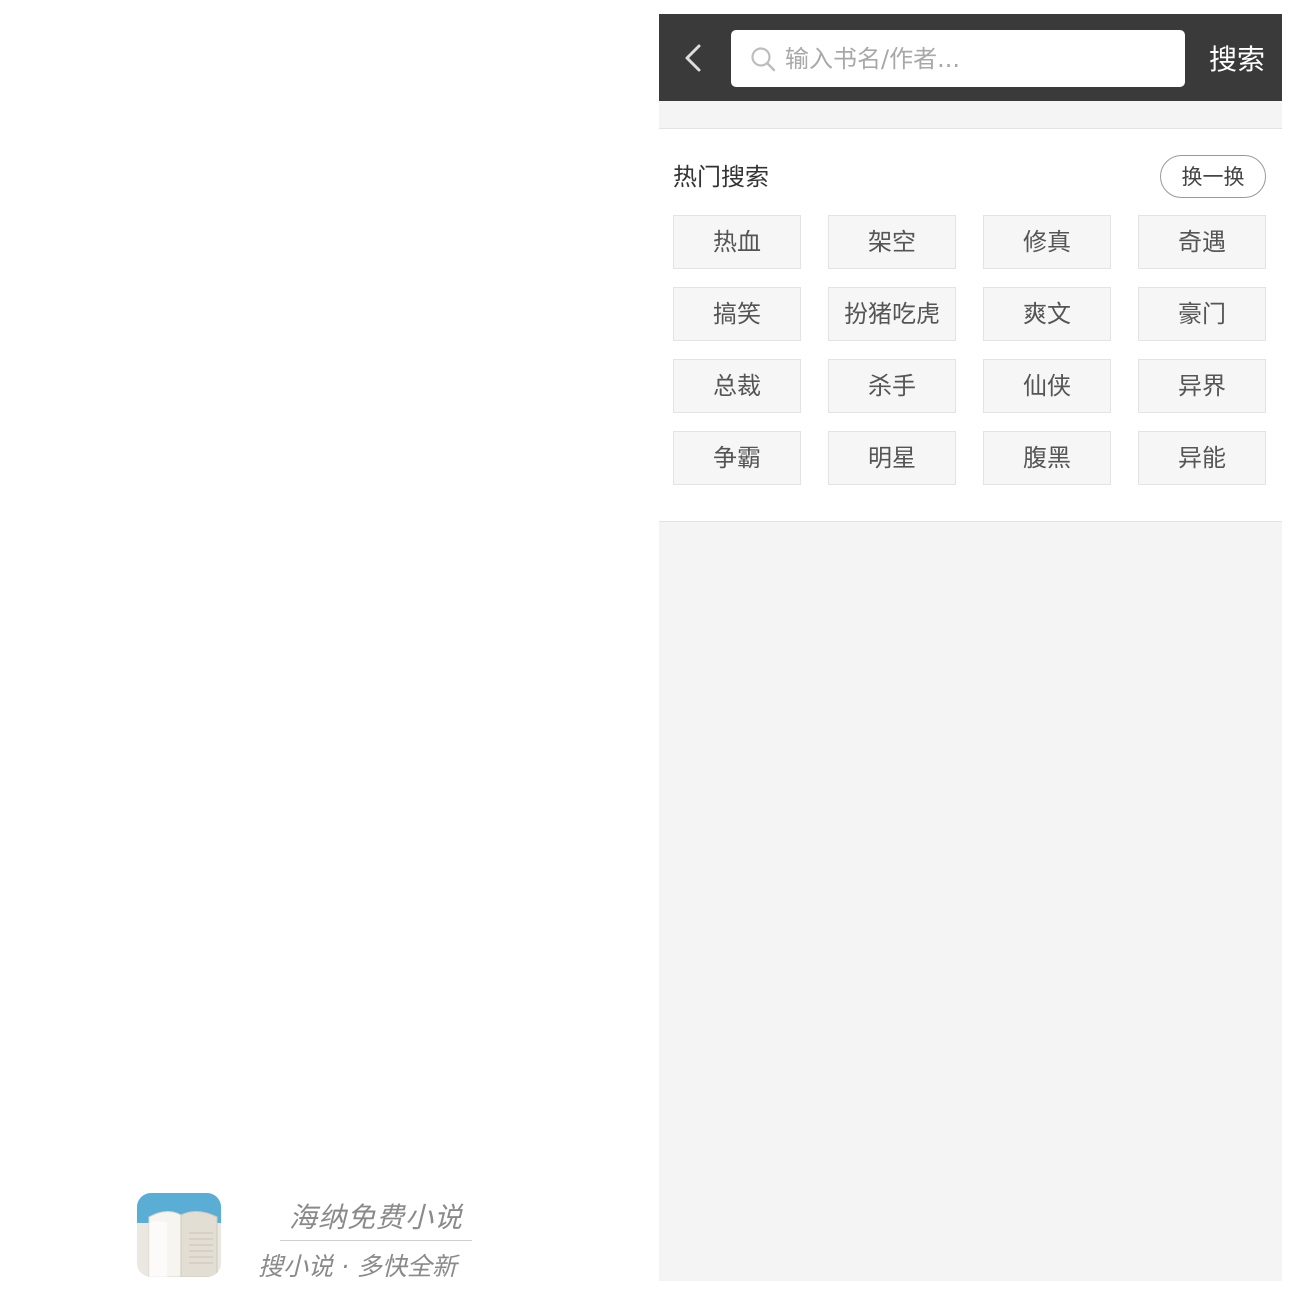 The image size is (1296, 1296). What do you see at coordinates (1047, 314) in the screenshot?
I see `hot-tag: 爽文` at bounding box center [1047, 314].